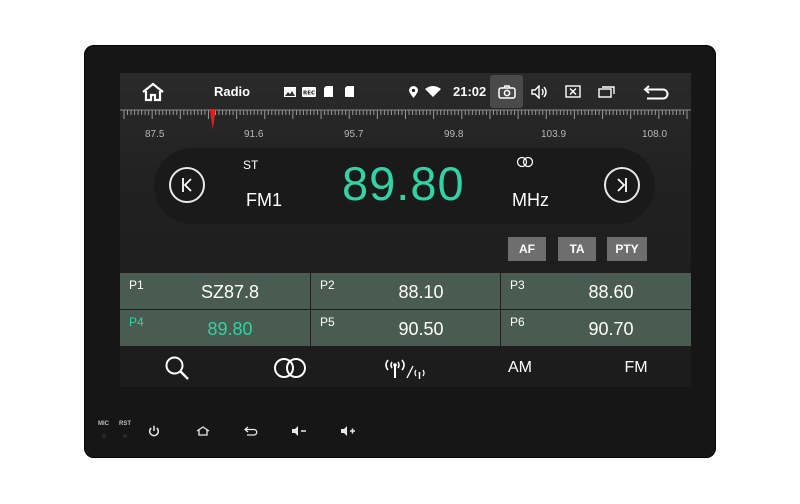  What do you see at coordinates (627, 249) in the screenshot?
I see `pty-button: PTY` at bounding box center [627, 249].